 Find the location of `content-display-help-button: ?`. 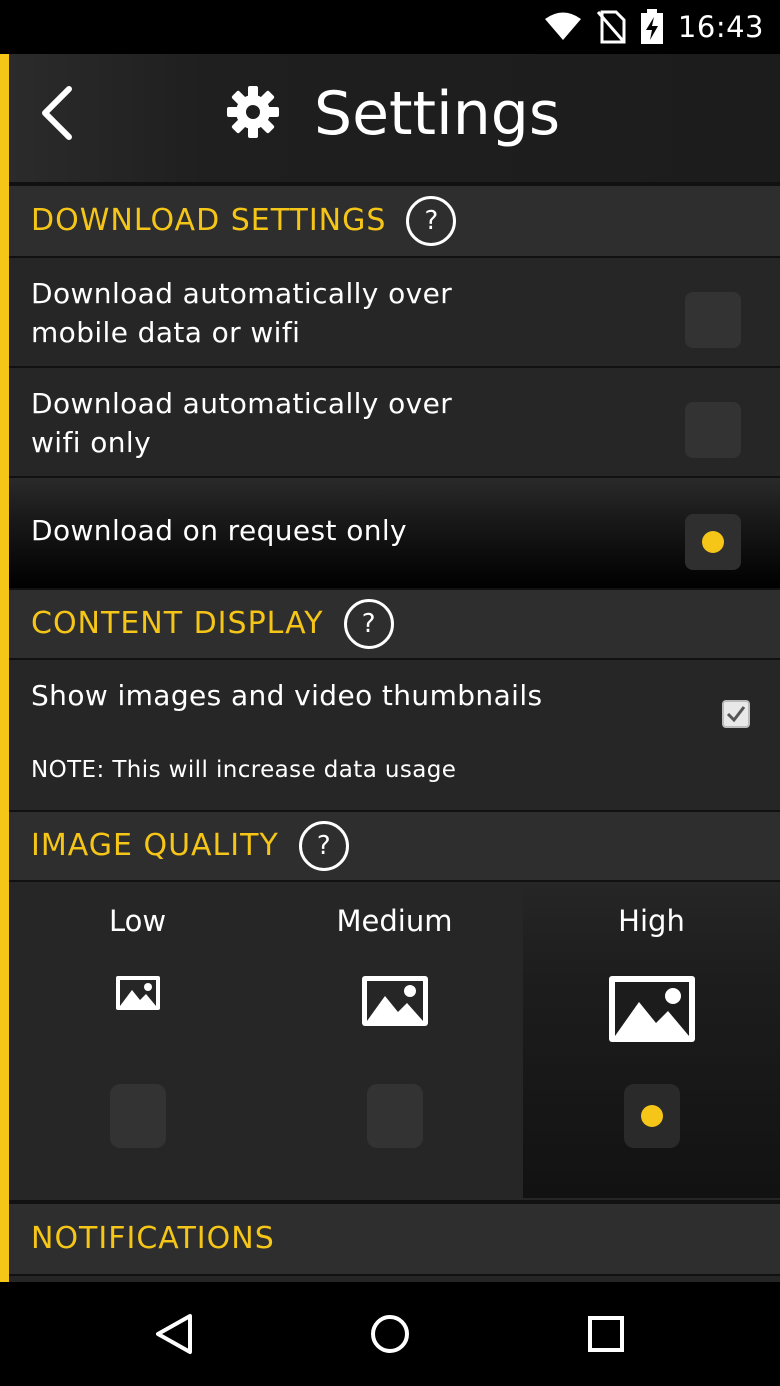

content-display-help-button: ? is located at coordinates (368, 624).